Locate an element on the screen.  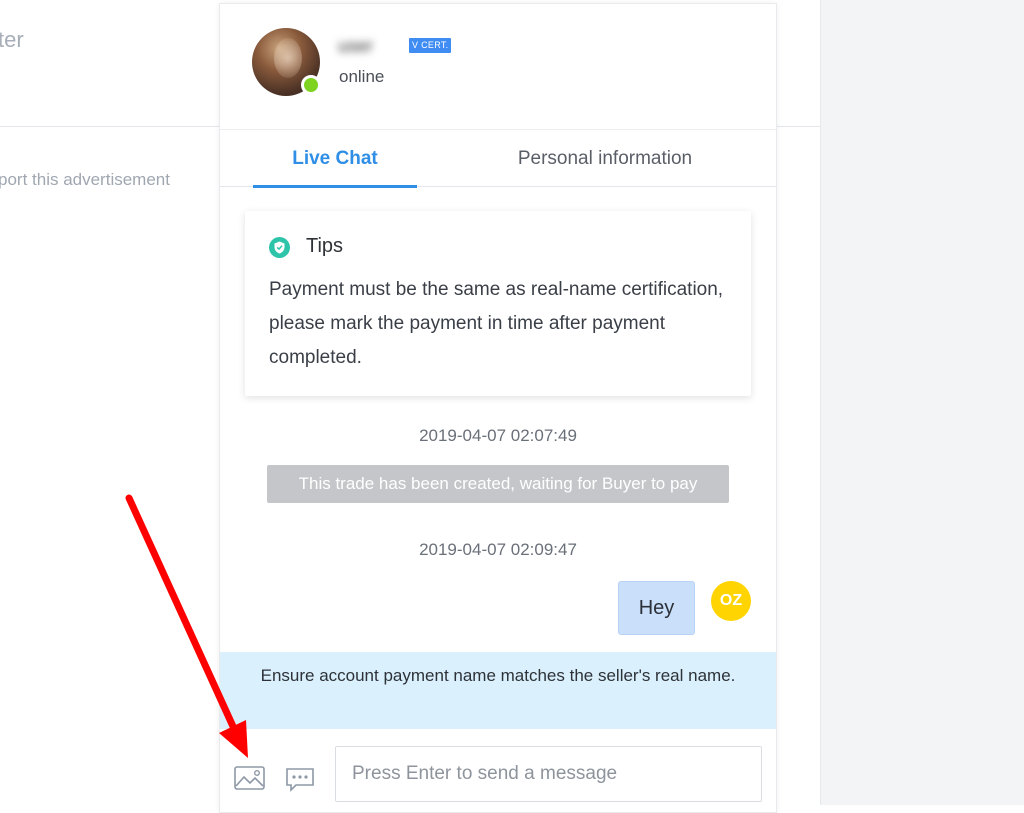
my-message-bubble: Hey is located at coordinates (656, 608).